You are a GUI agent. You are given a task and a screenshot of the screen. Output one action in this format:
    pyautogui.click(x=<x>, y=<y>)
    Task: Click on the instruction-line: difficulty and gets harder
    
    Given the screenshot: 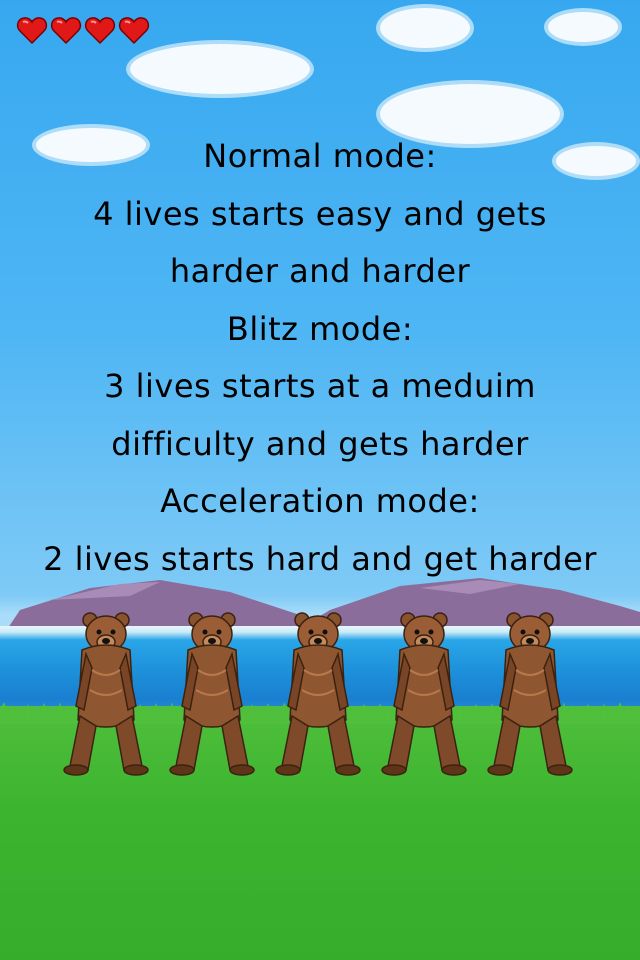 What is the action you would take?
    pyautogui.click(x=320, y=443)
    